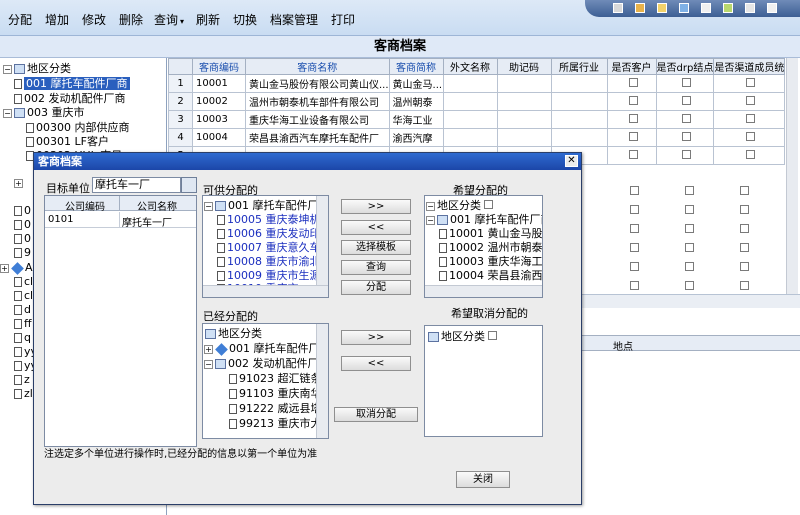  I want to click on tree-item-002: − 002 发动机配件厂商, so click(266, 363).